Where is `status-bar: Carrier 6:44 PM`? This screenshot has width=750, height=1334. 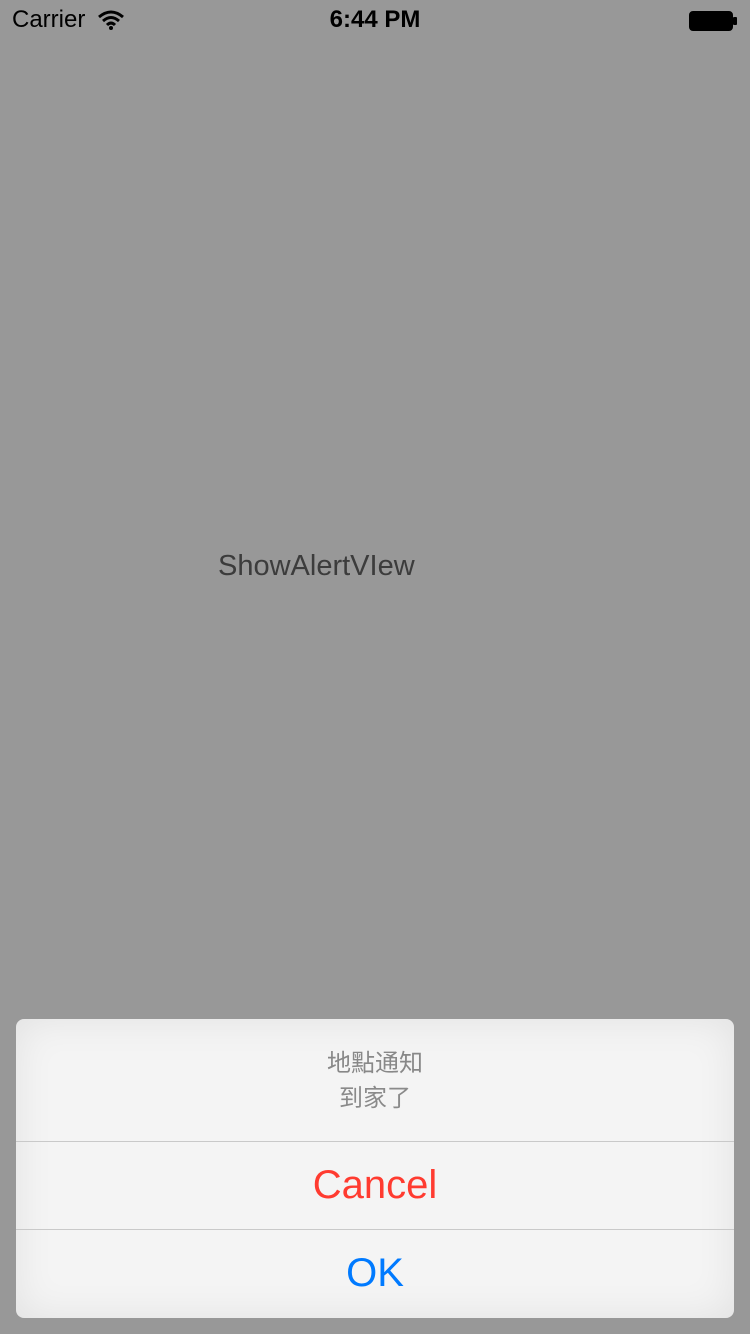
status-bar: Carrier 6:44 PM is located at coordinates (375, 20).